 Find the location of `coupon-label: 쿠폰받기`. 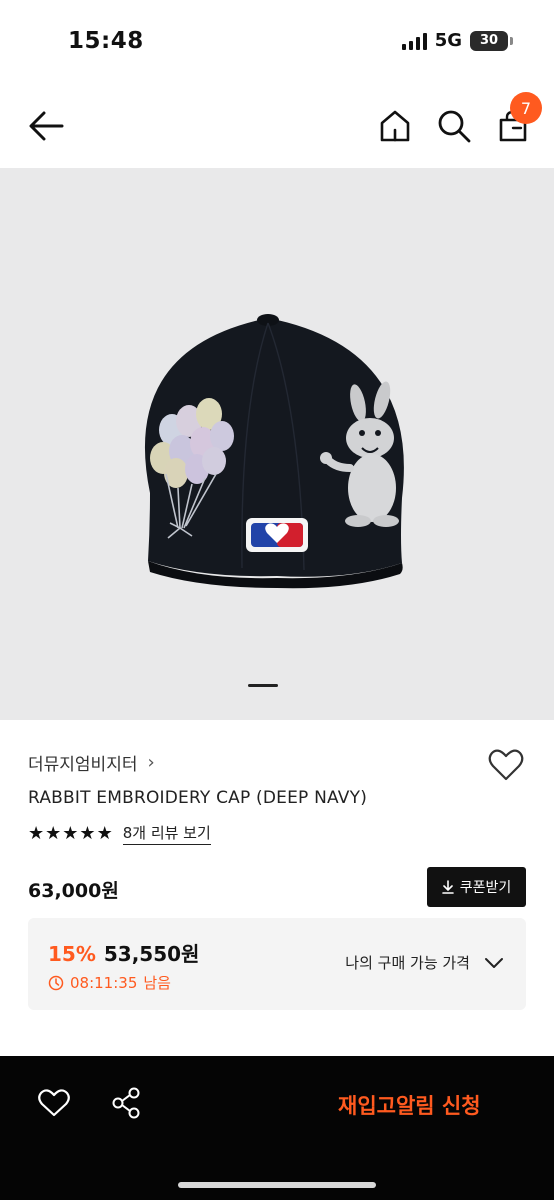

coupon-label: 쿠폰받기 is located at coordinates (485, 888).